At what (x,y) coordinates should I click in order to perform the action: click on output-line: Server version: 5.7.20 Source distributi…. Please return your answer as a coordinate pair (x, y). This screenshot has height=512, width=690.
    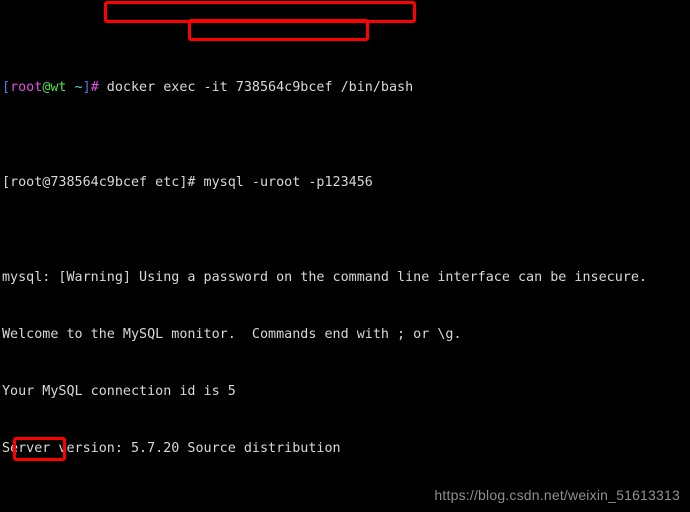
    Looking at the image, I should click on (171, 448).